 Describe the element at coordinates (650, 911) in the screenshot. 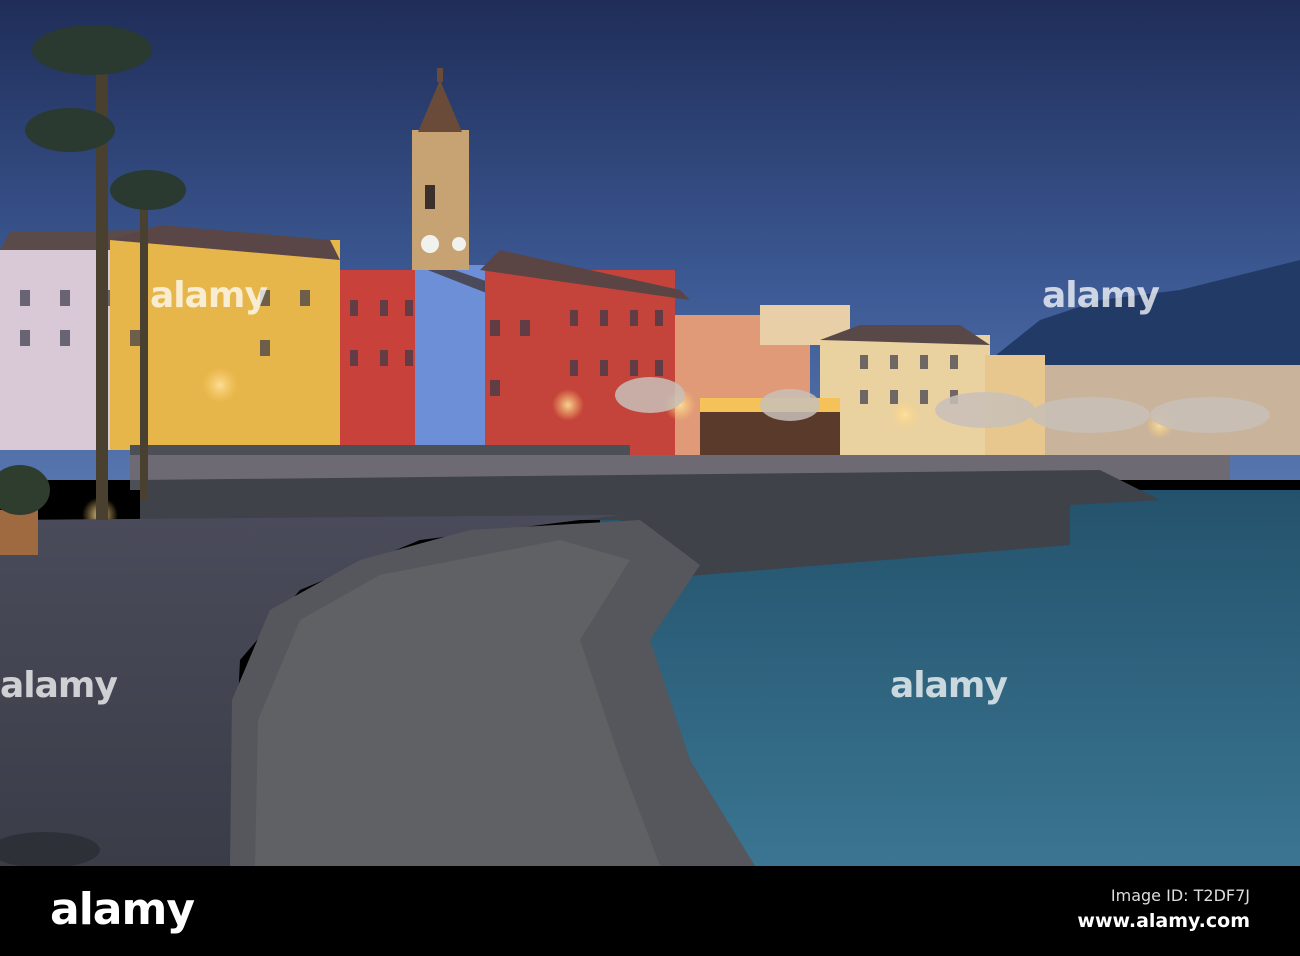

I see `footer-bar: alamy Image ID: T2DF7J www.alamy.com` at that location.